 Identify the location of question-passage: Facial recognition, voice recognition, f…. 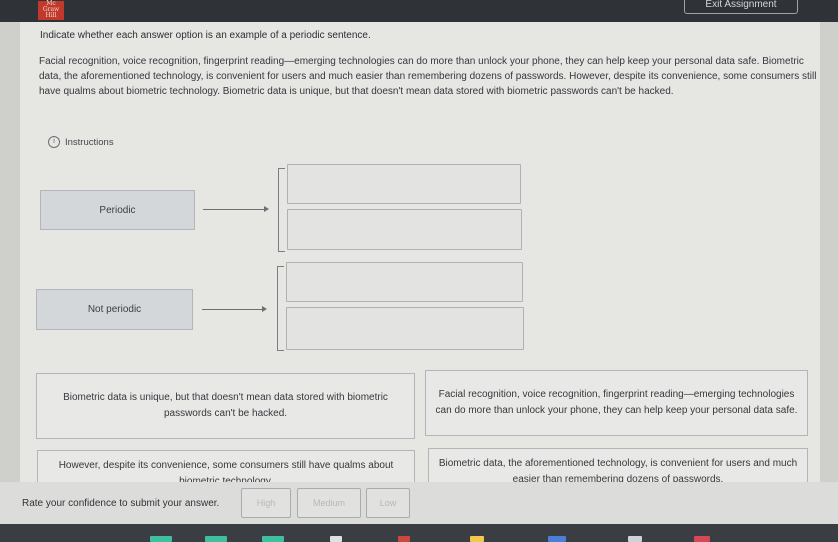
(428, 76).